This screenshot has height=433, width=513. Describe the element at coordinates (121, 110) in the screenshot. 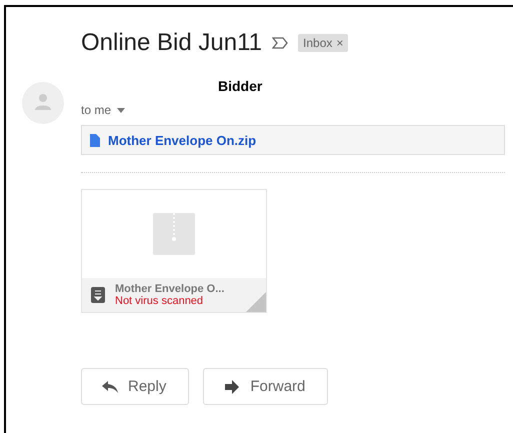

I see `caret-icon` at that location.